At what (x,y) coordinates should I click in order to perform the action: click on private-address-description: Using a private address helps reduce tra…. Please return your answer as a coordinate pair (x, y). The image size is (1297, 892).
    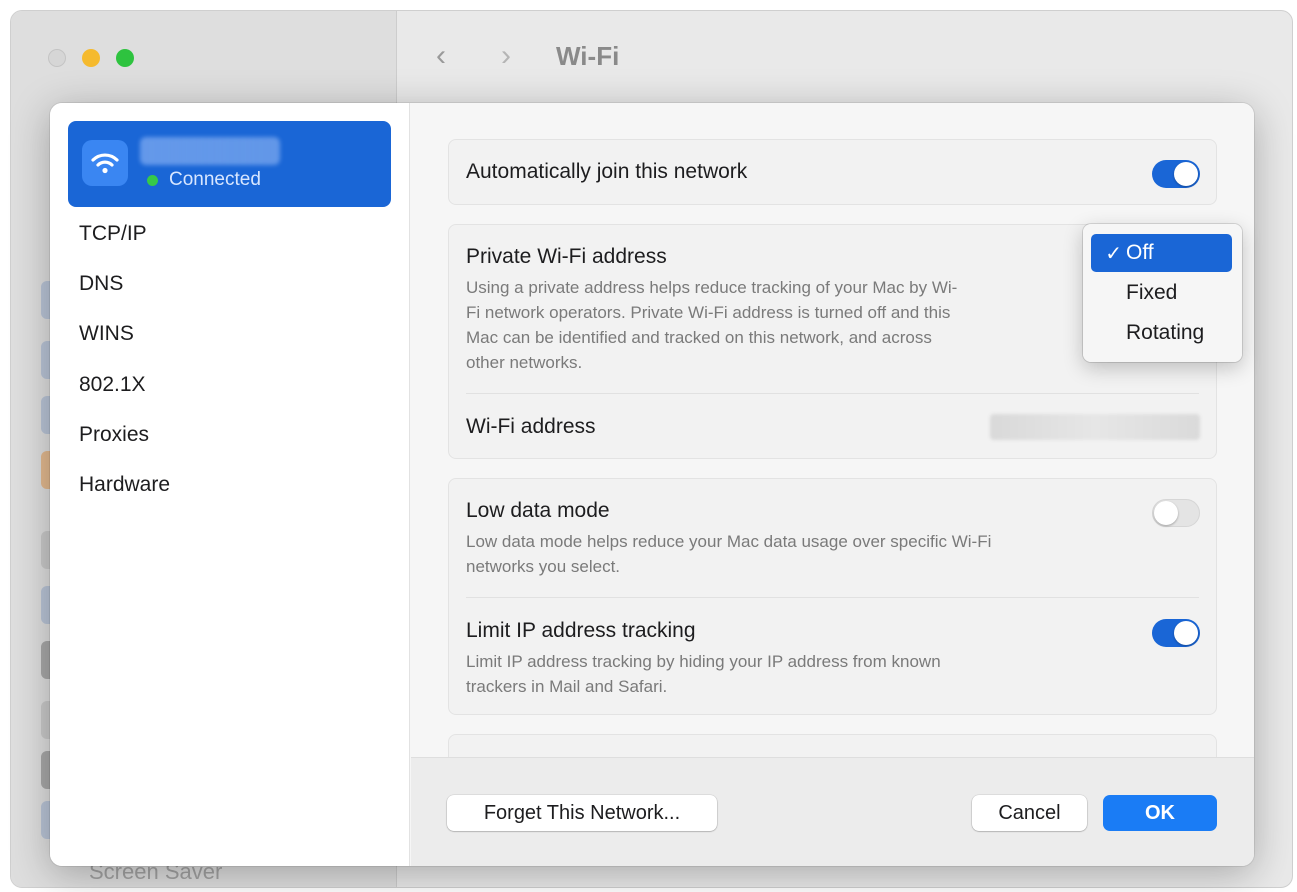
    Looking at the image, I should click on (711, 325).